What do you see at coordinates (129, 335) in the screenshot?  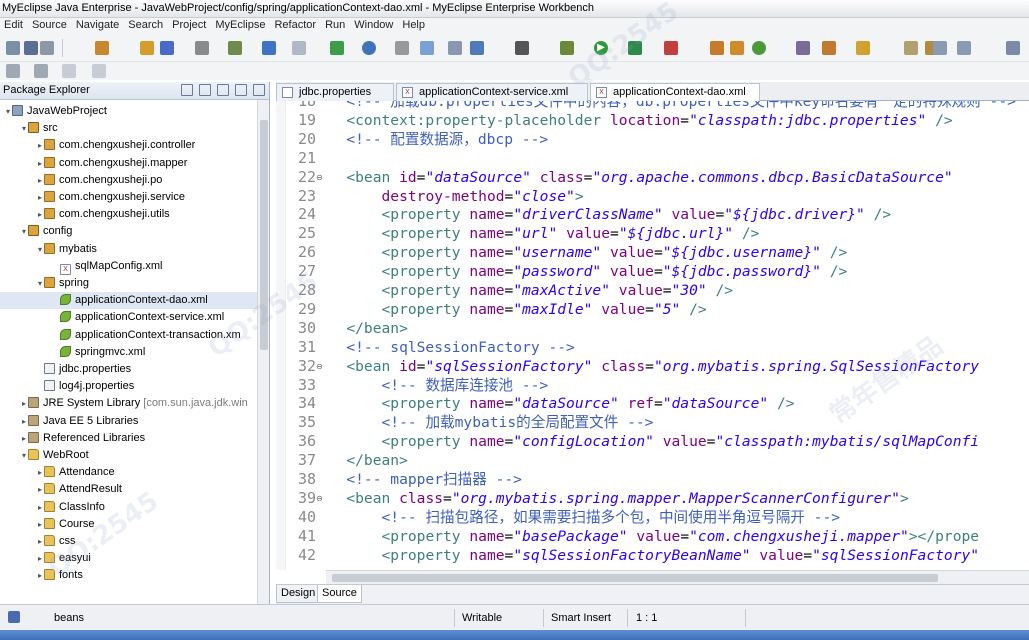 I see `tree-item: applicationContext-transaction.xm` at bounding box center [129, 335].